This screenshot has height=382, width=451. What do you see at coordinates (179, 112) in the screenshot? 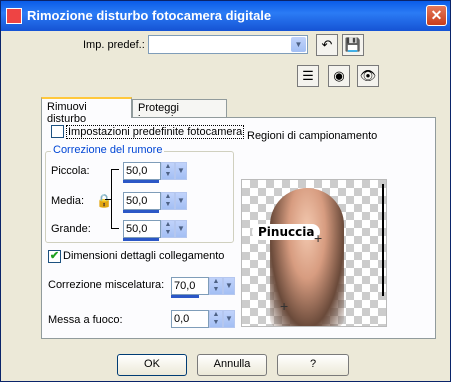
I see `tab-protect-image: Proteggi immagine` at bounding box center [179, 112].